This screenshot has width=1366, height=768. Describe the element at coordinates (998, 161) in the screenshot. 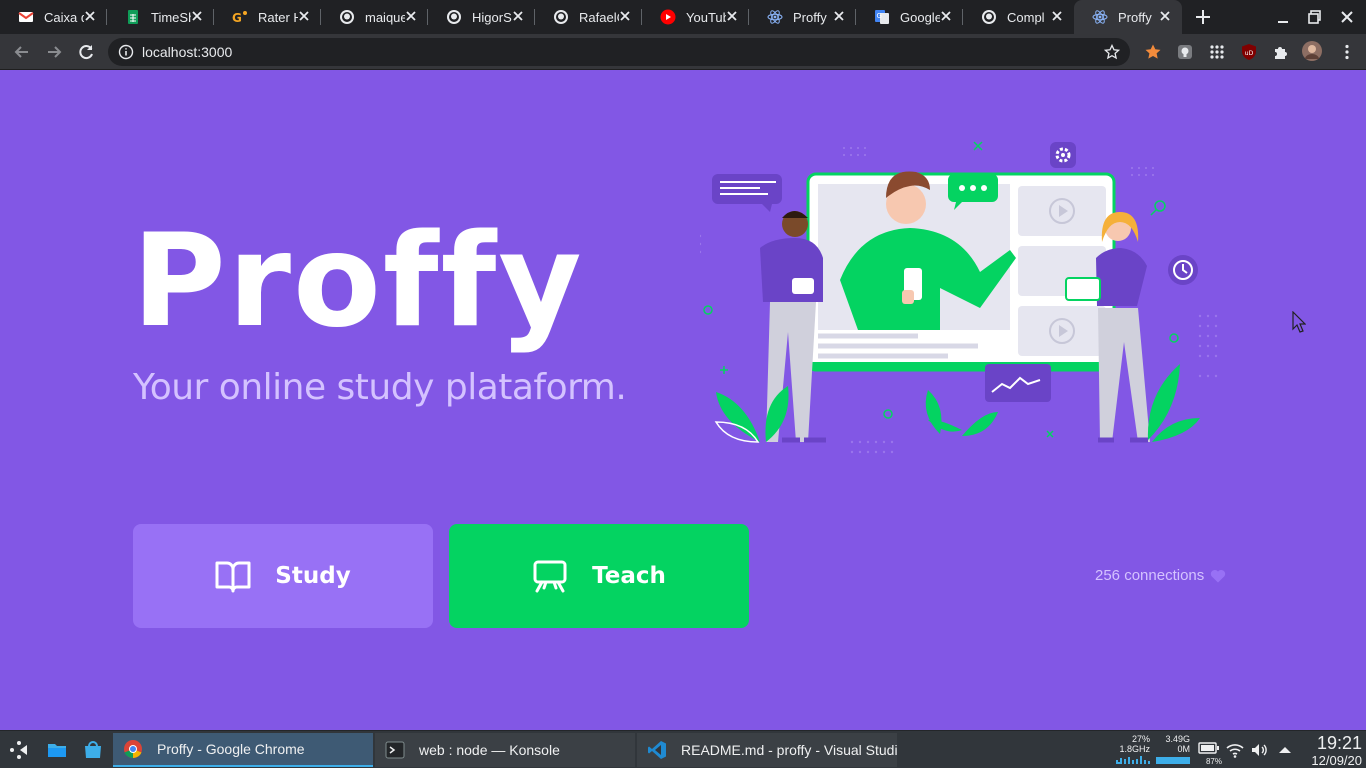

I see `dot-pattern-decoration` at that location.